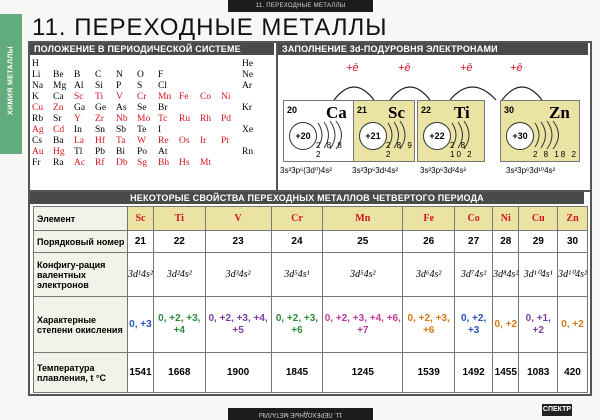 The height and width of the screenshot is (420, 600). What do you see at coordinates (226, 97) in the screenshot?
I see `periodic-cell: Ni` at bounding box center [226, 97].